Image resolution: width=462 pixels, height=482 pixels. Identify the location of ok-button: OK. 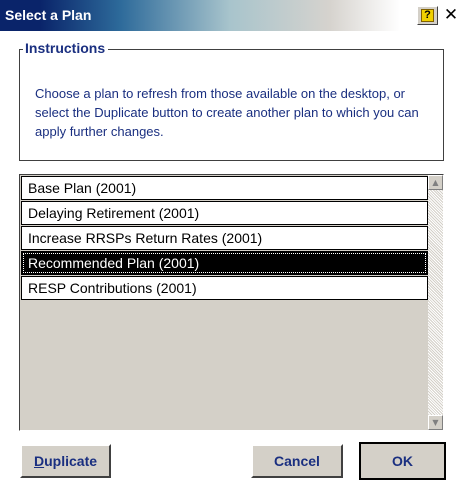
(402, 461).